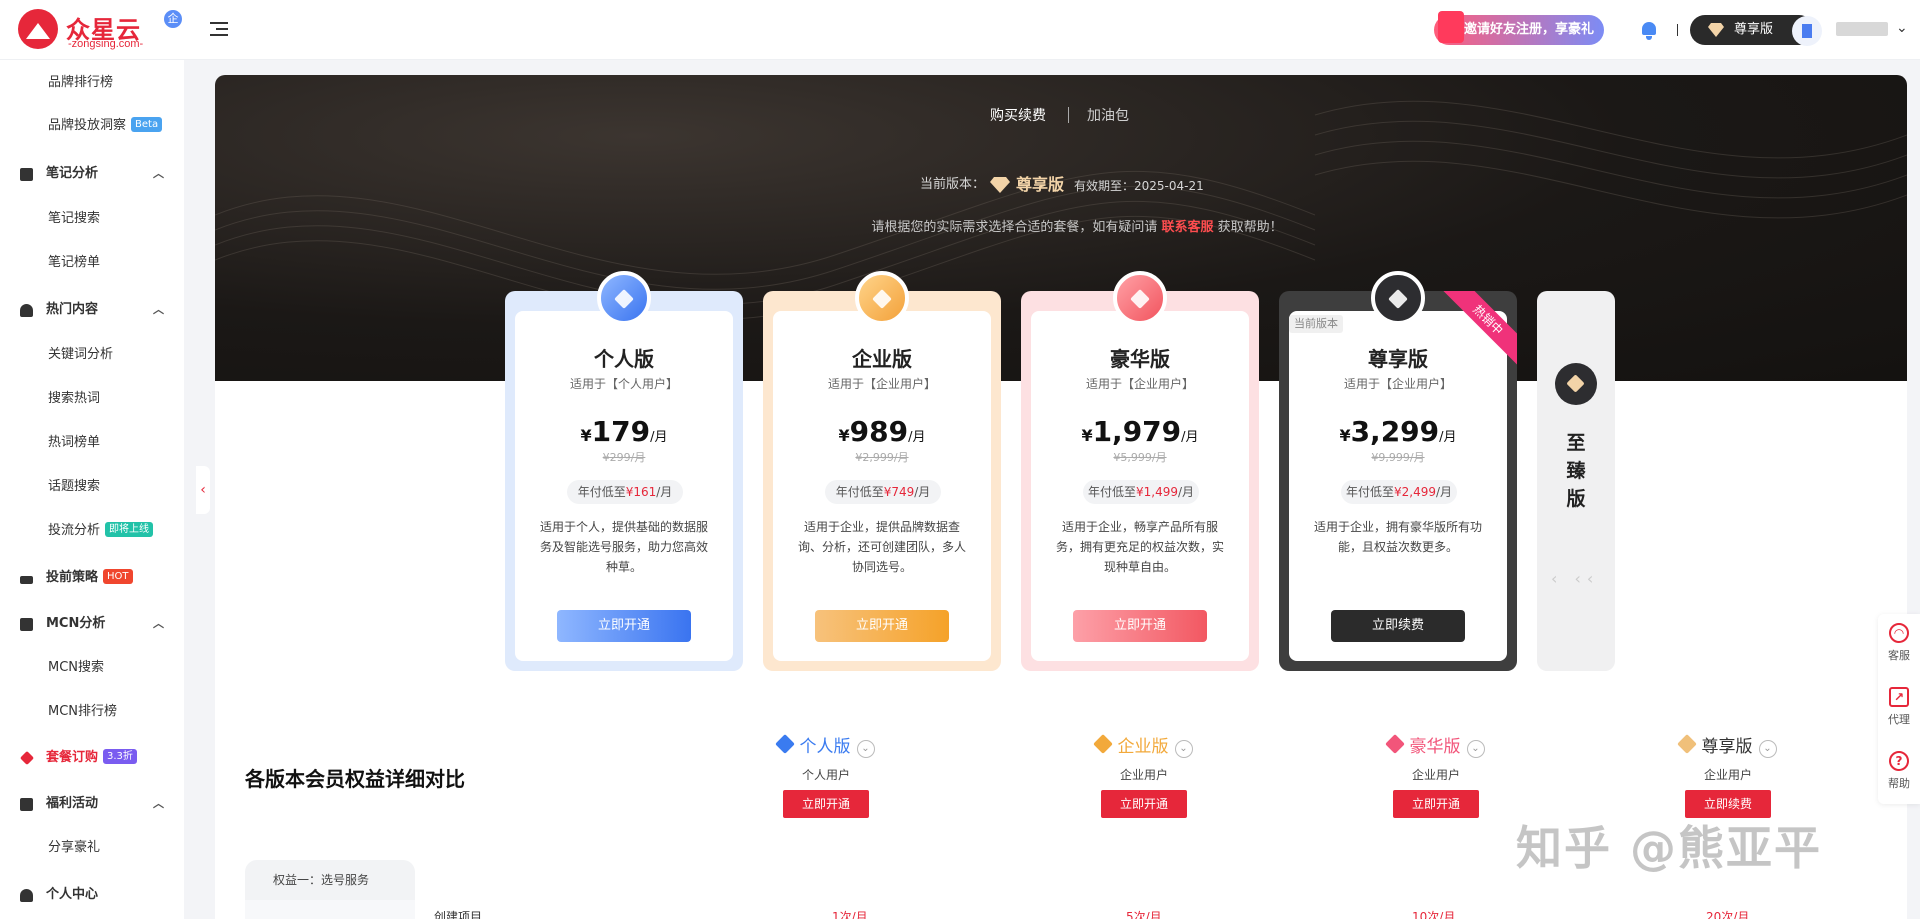 The height and width of the screenshot is (919, 1920). Describe the element at coordinates (826, 804) in the screenshot. I see `compare-activate-personal-button: 立即开通` at that location.